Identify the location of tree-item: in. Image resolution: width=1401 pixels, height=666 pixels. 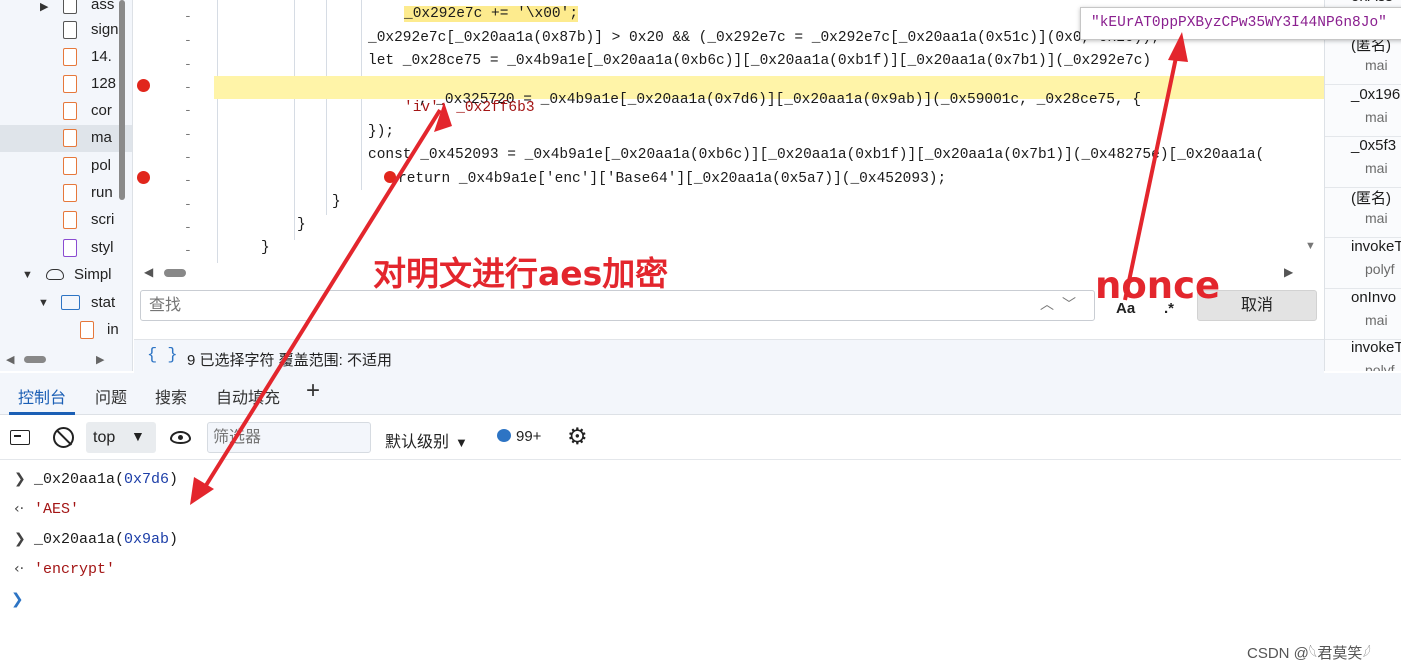
(66, 330).